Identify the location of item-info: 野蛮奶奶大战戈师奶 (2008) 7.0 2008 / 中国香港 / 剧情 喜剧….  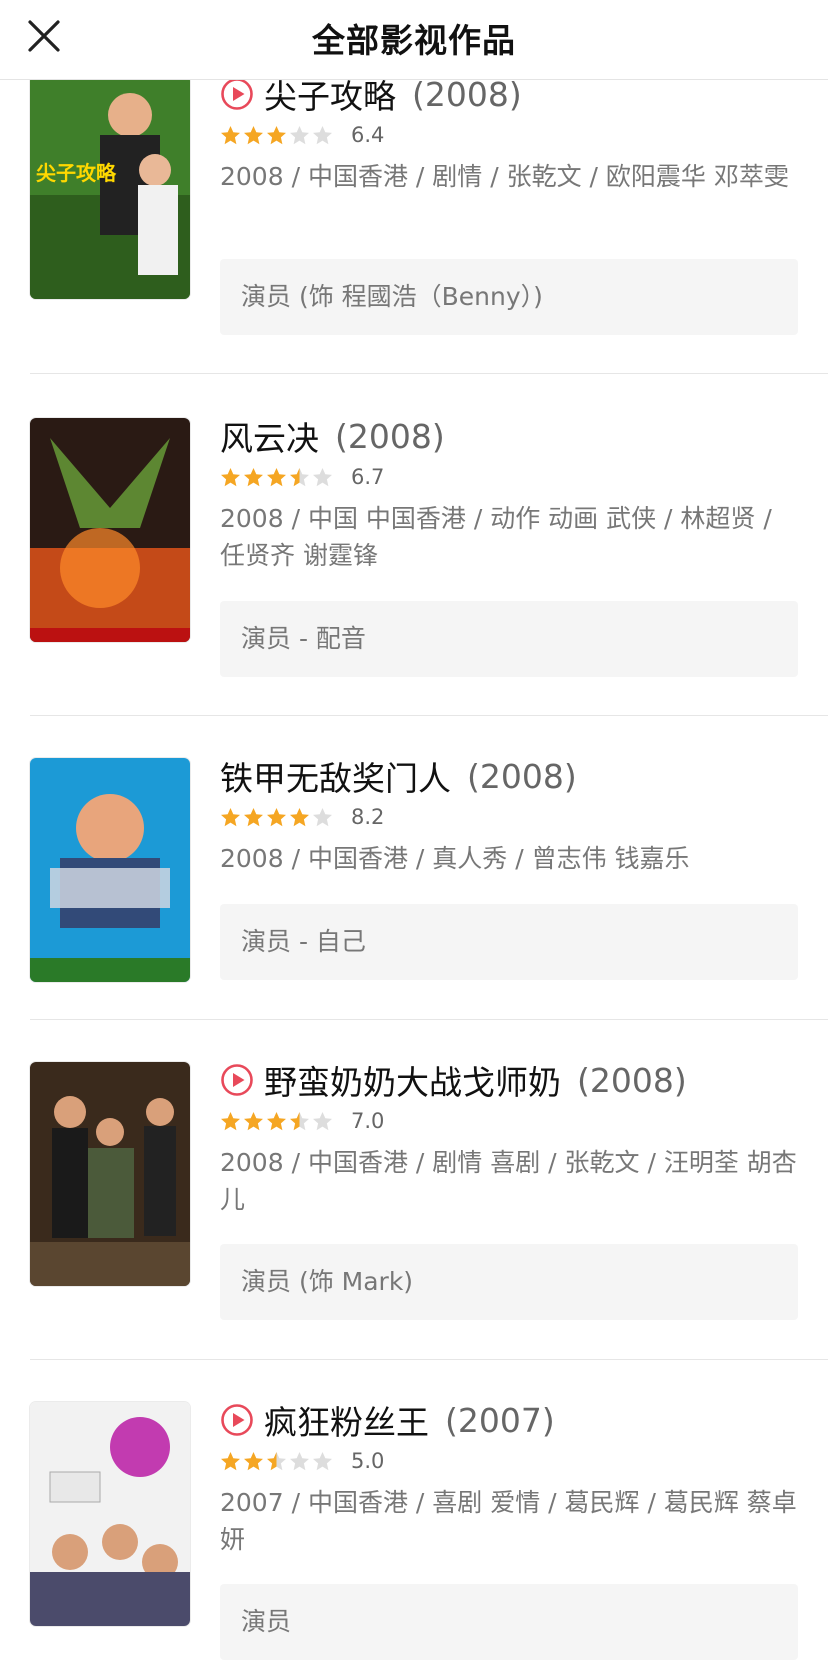
(509, 1138).